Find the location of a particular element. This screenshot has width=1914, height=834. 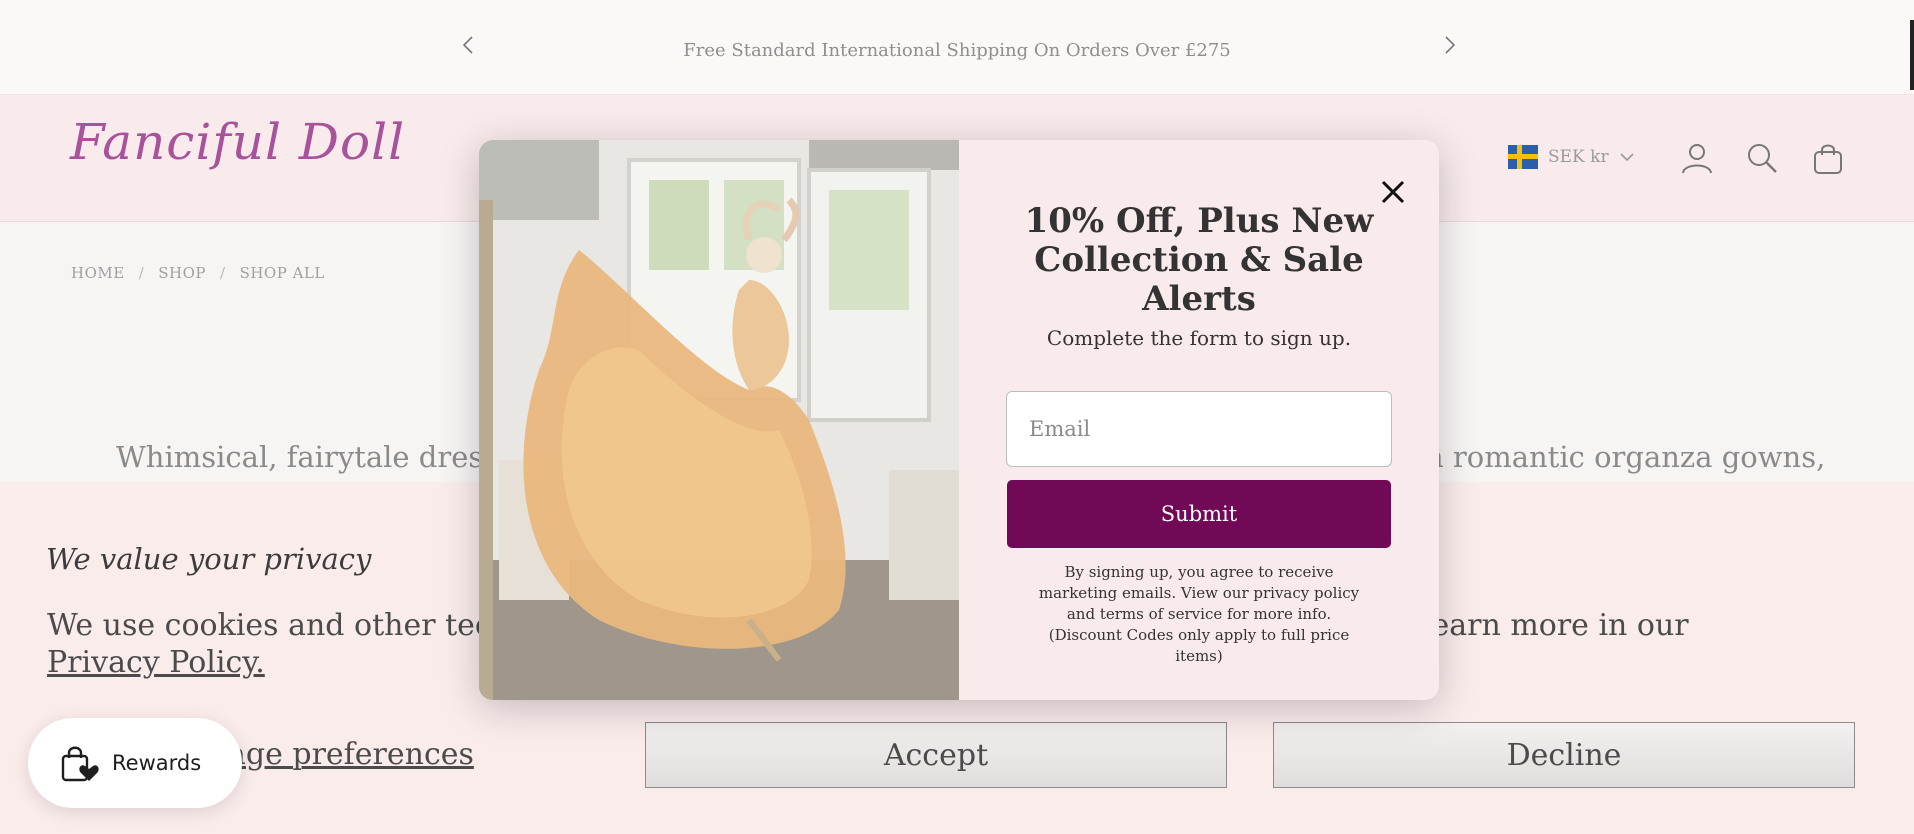

intro-text-left: Whimsical, fairytale dresse is located at coordinates (316, 457).